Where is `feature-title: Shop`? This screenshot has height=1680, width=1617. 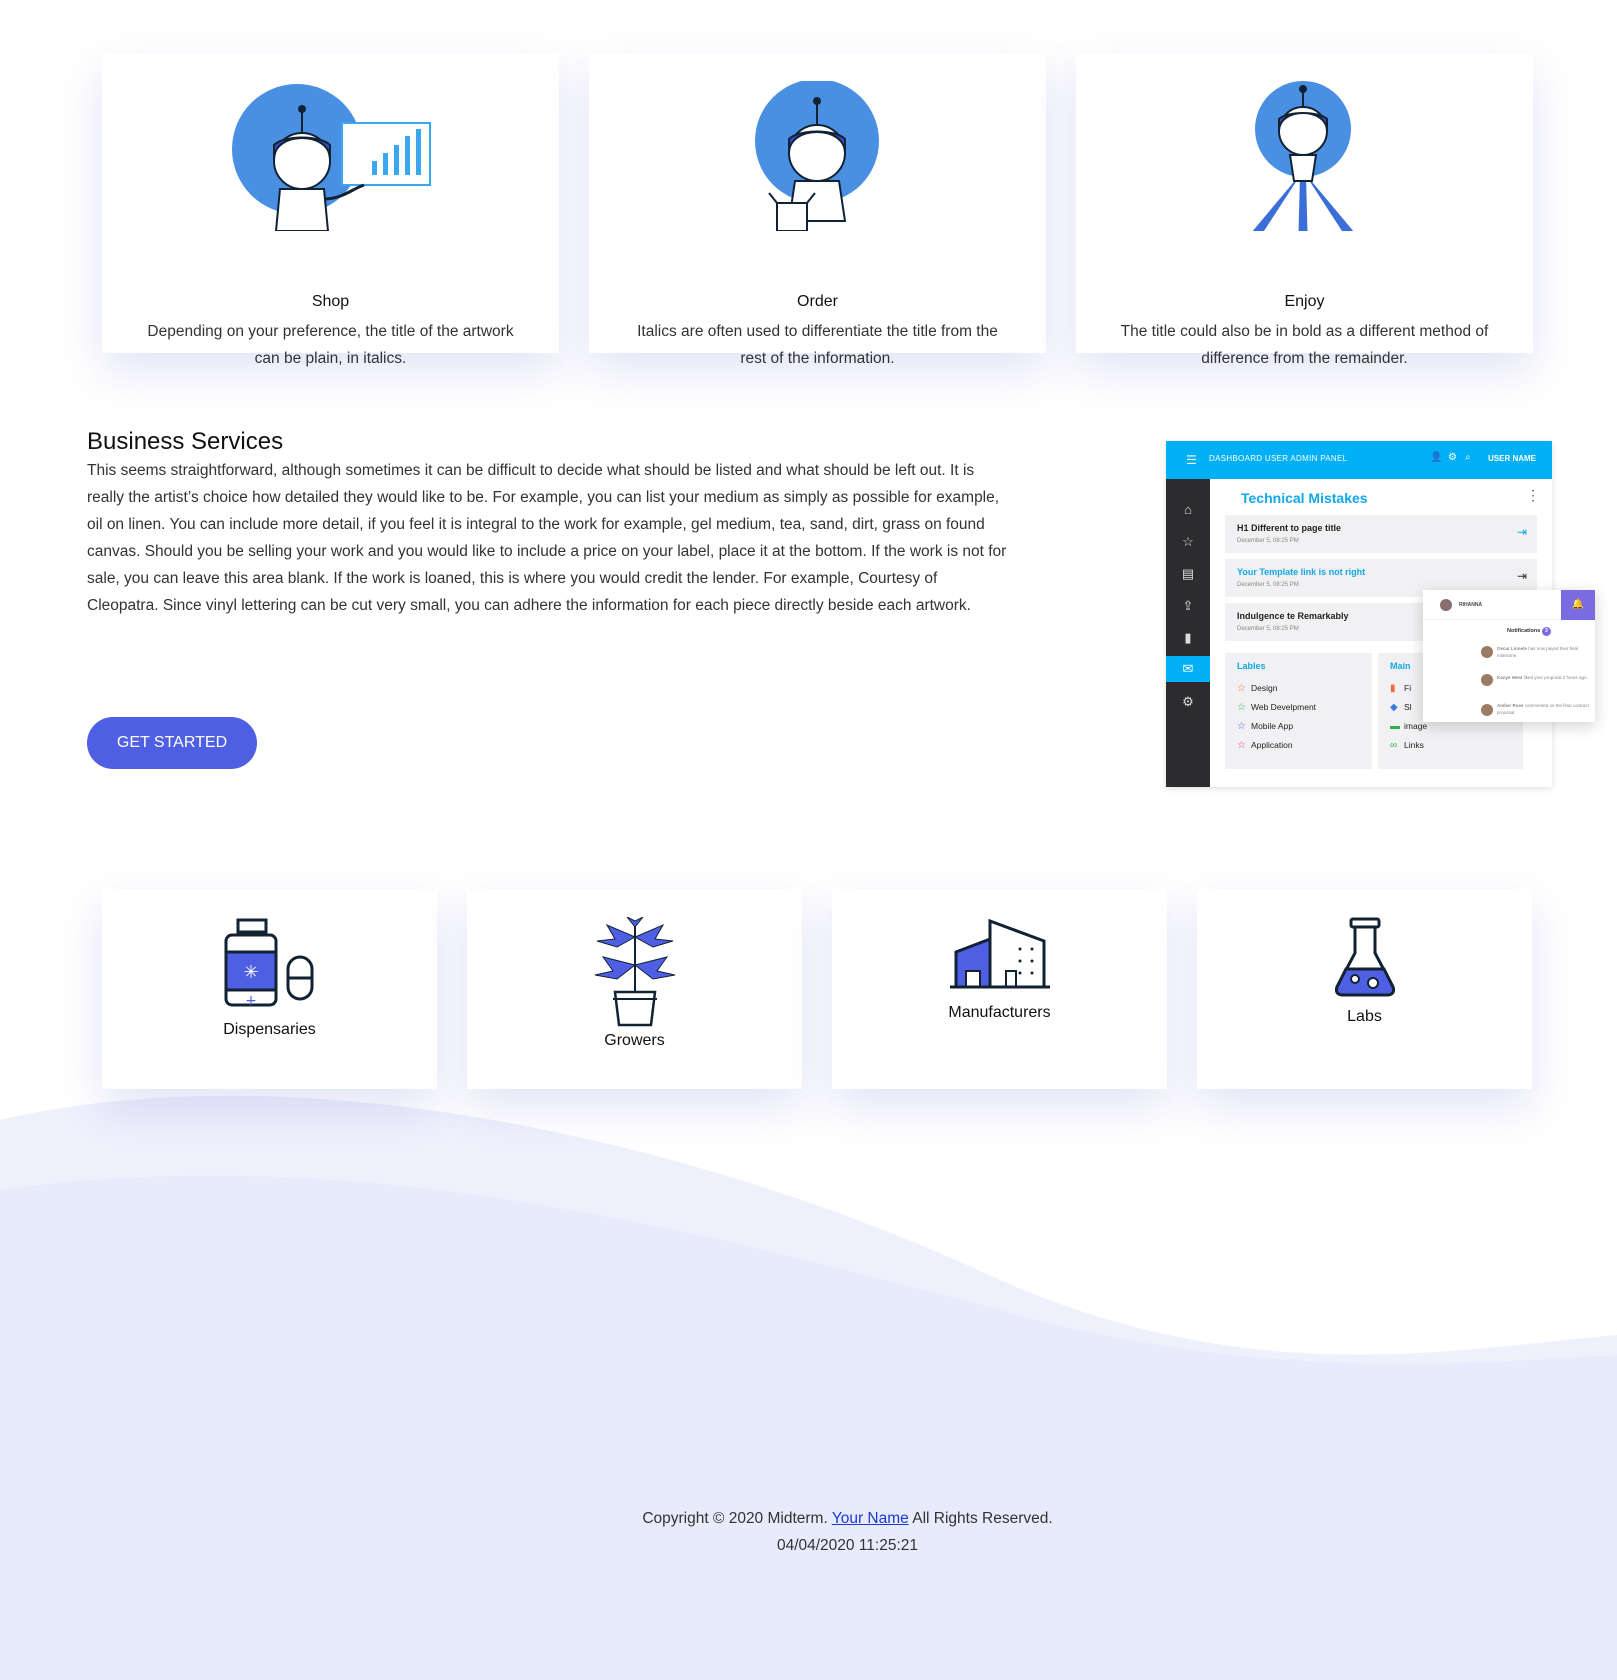 feature-title: Shop is located at coordinates (330, 301).